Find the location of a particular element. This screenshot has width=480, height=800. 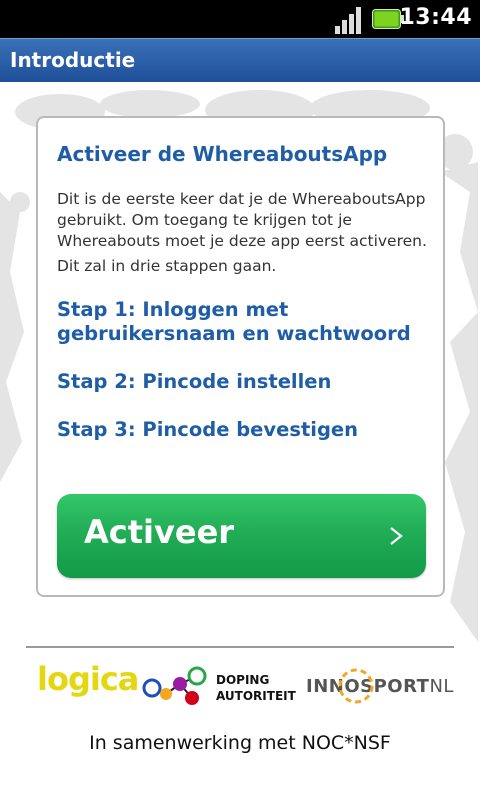

doping-text-line: AUTORITEIT is located at coordinates (256, 696).